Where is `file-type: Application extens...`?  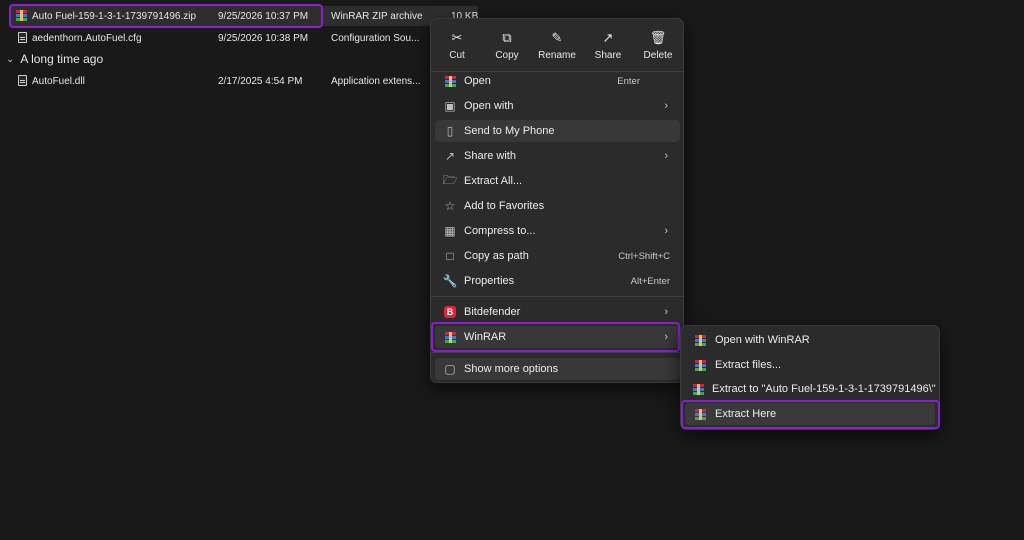
file-type: Application extens... is located at coordinates (376, 81).